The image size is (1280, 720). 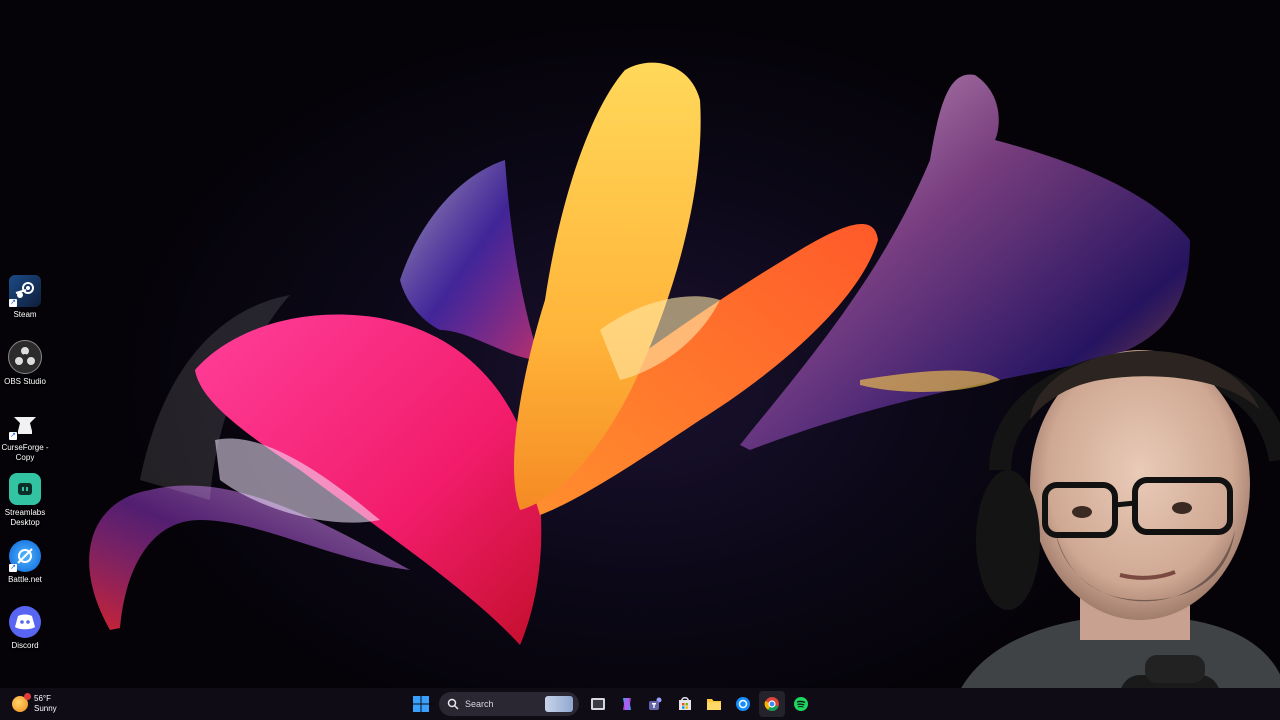 I want to click on desktop-icon-discord: Discord, so click(x=25, y=628).